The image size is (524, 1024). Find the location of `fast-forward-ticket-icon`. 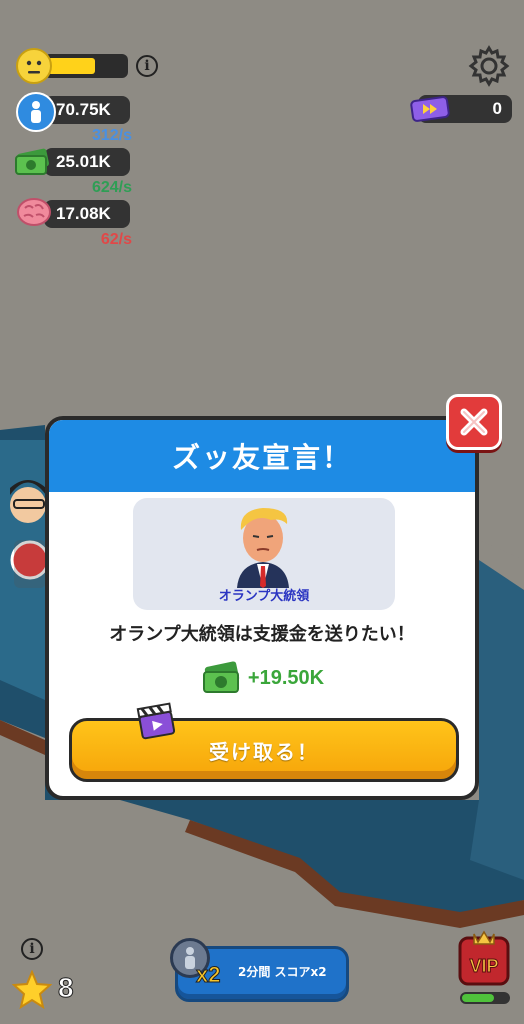

fast-forward-ticket-icon is located at coordinates (430, 109).